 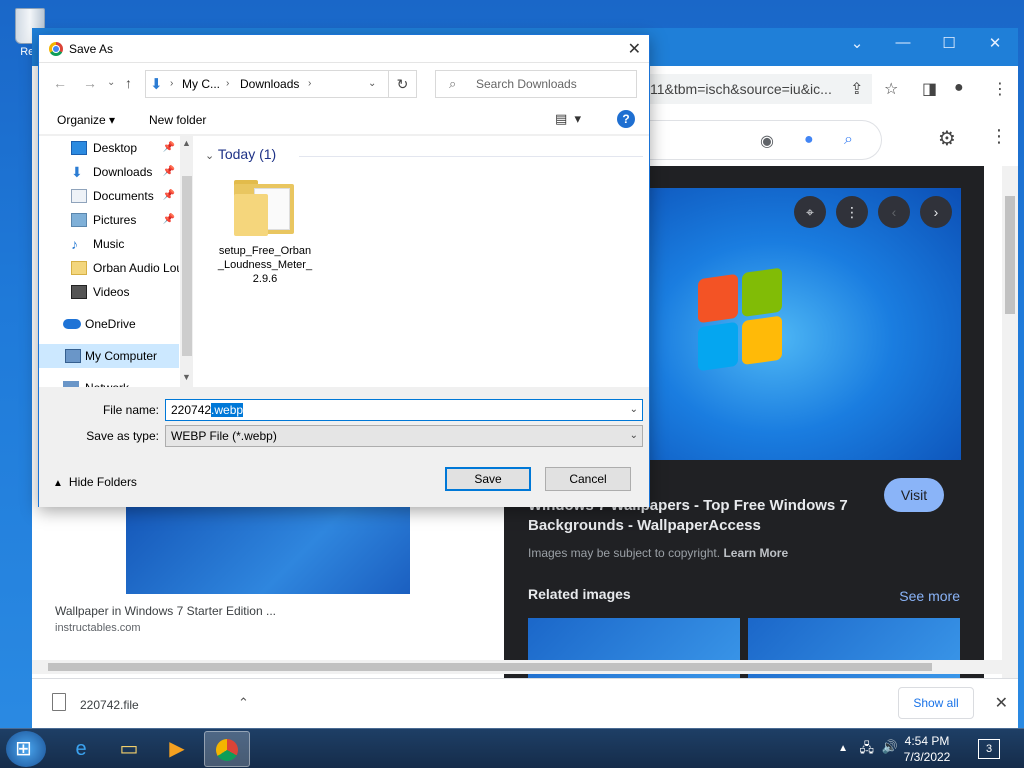 What do you see at coordinates (247, 154) in the screenshot?
I see `group-header-label: Today (1)` at bounding box center [247, 154].